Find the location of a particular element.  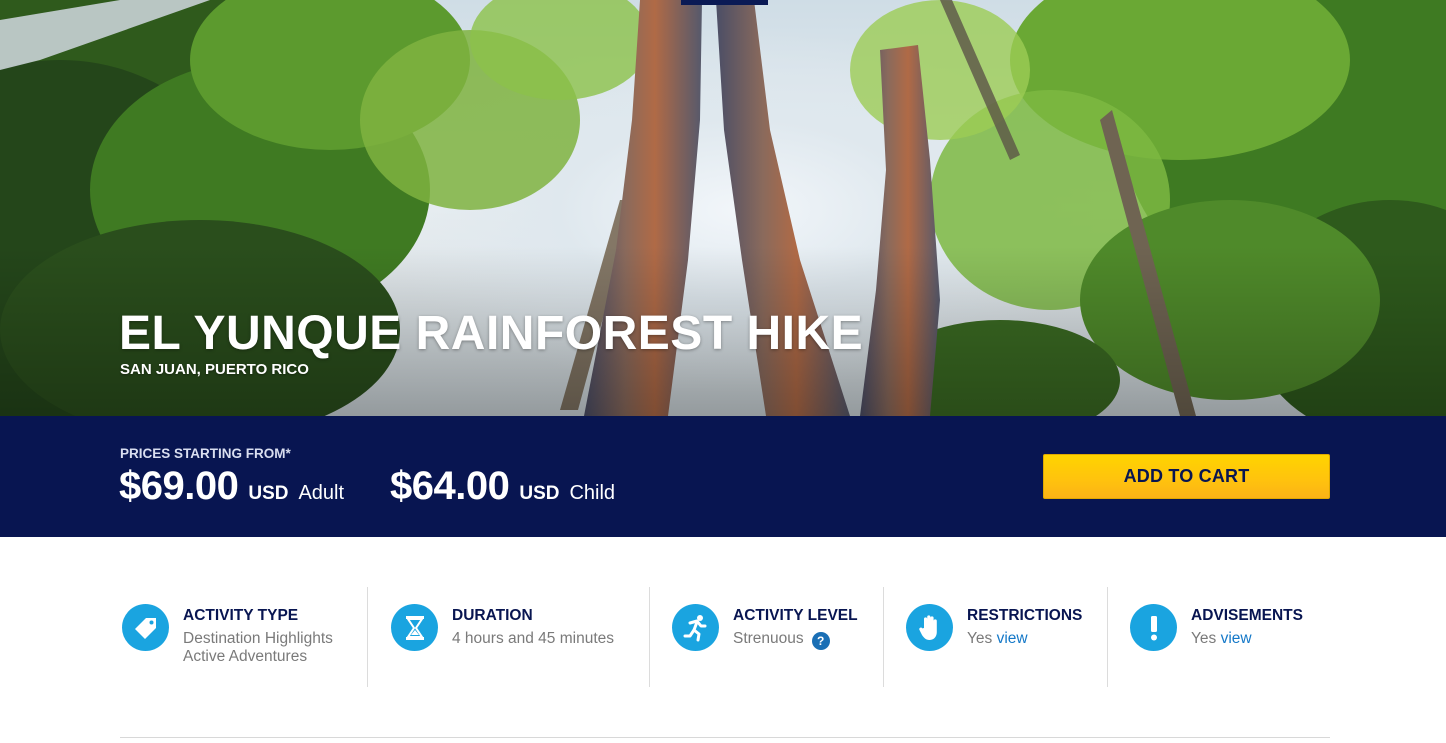

page-title: EL YUNQUE RAINFOREST HIKE is located at coordinates (491, 333).